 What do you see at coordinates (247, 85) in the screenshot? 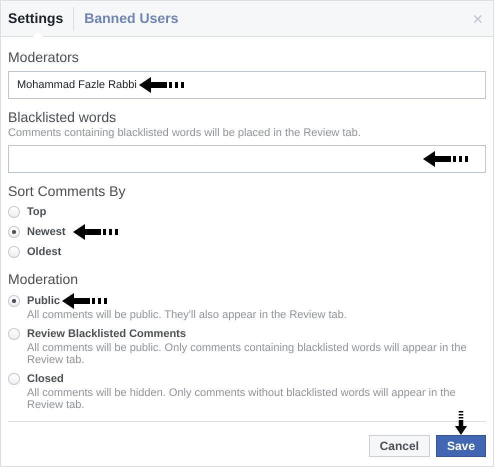
I see `moderators-field: Mohammad Fazle Rabbi` at bounding box center [247, 85].